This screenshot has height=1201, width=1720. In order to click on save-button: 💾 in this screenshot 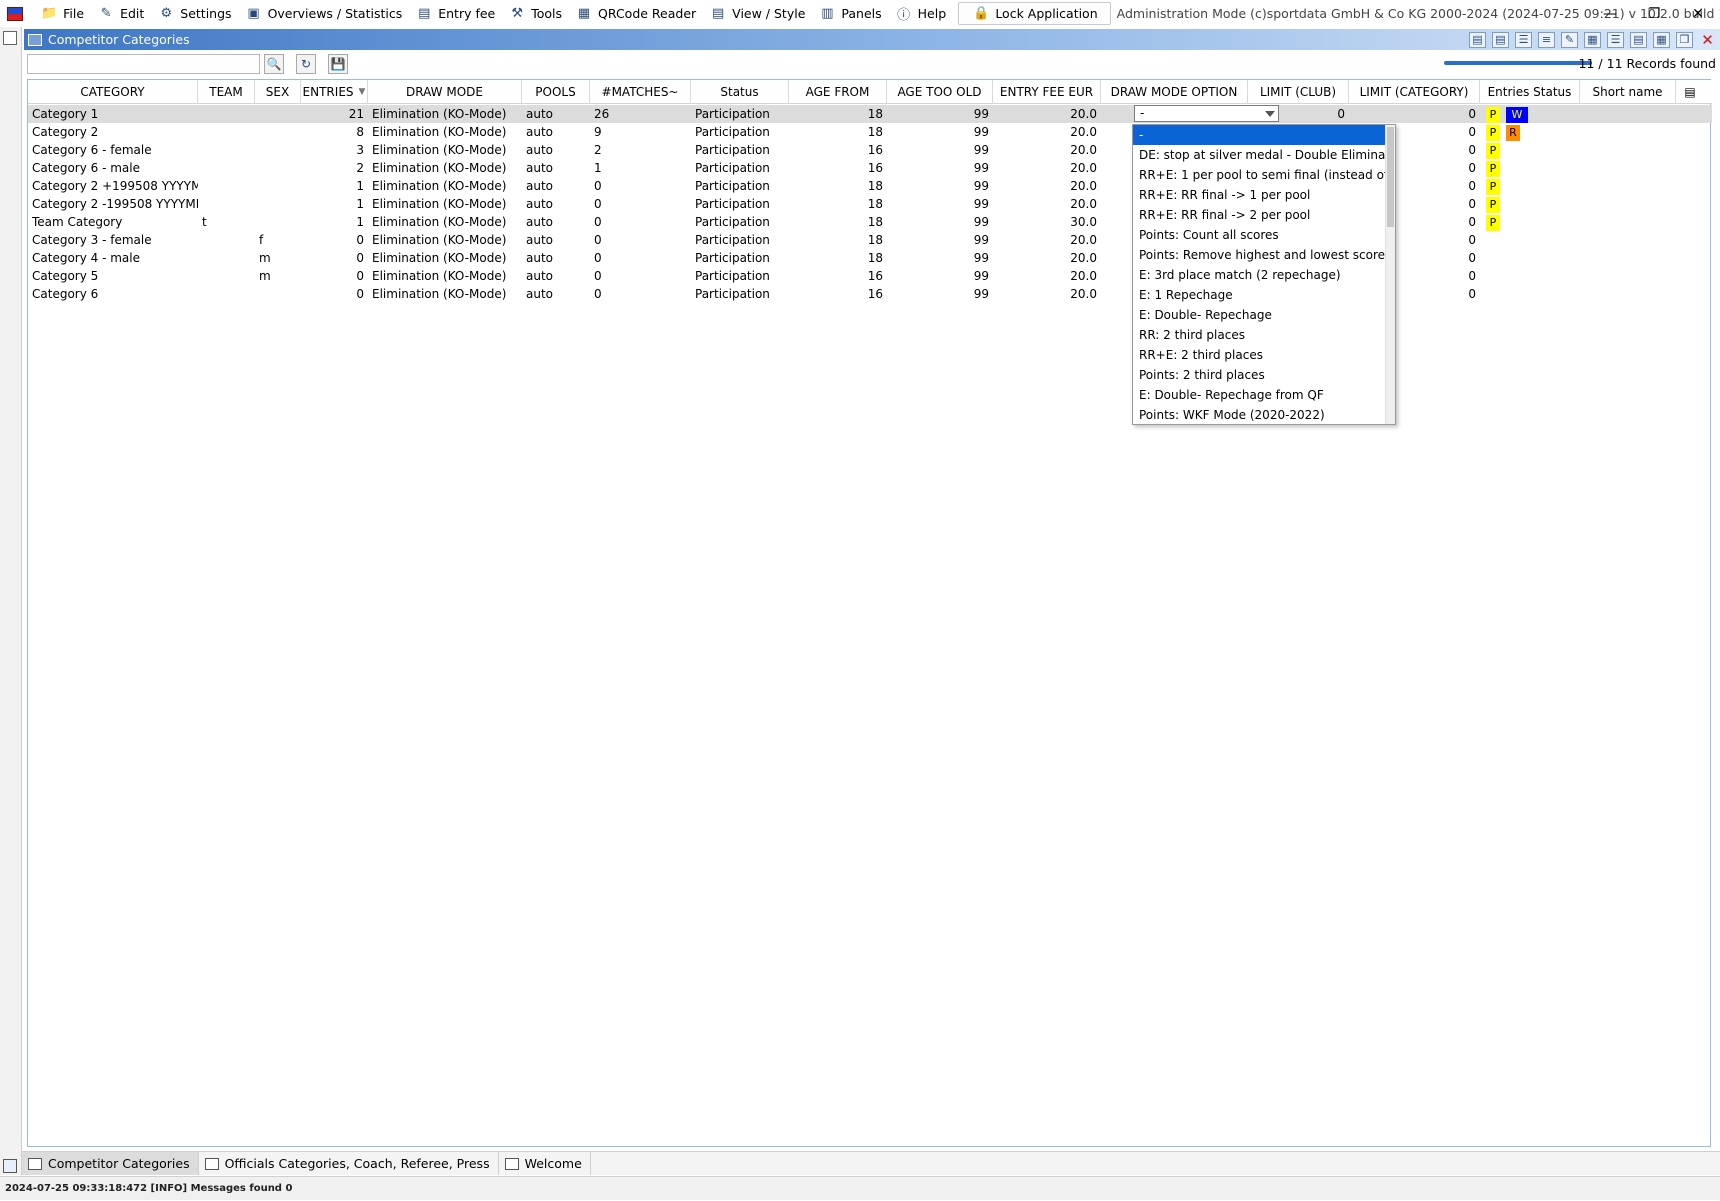, I will do `click(338, 64)`.